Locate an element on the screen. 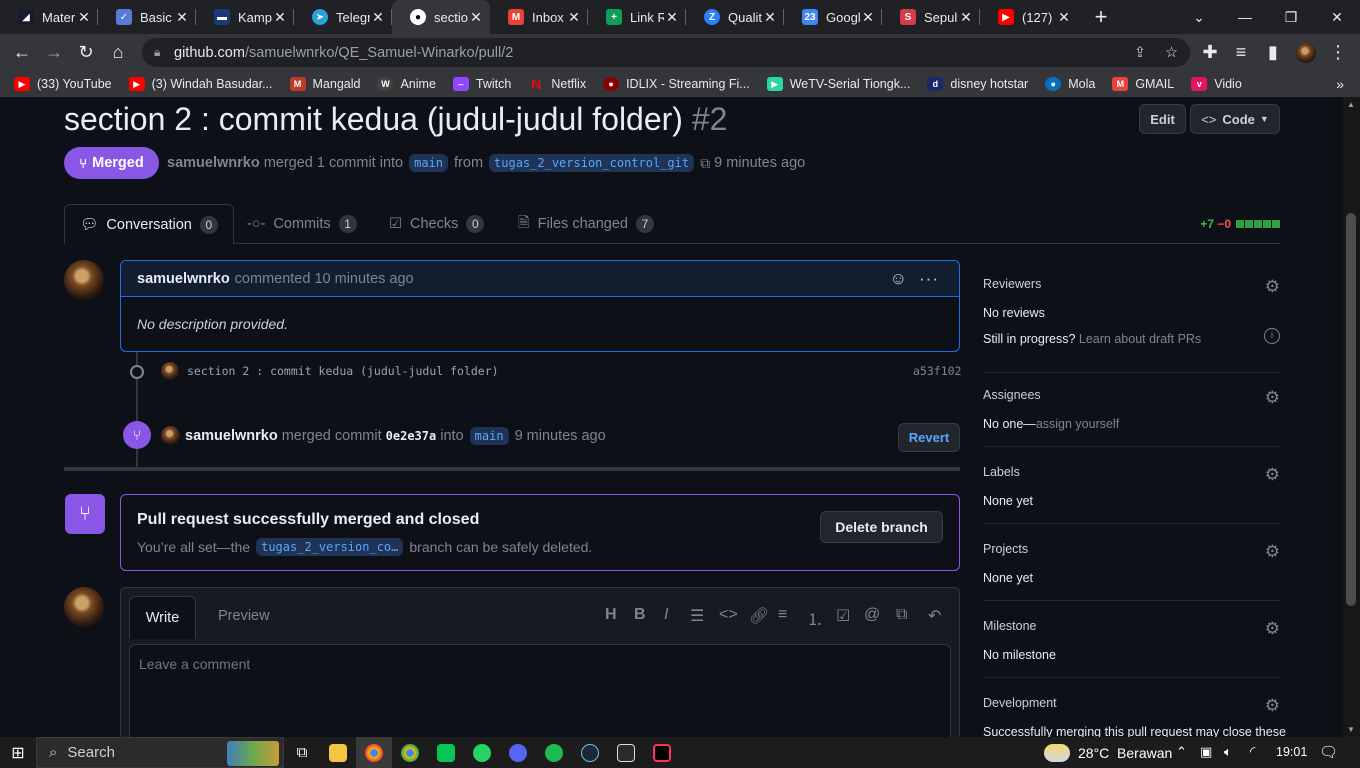 The height and width of the screenshot is (768, 1360). delete-branch-button: Delete branch is located at coordinates (881, 527).